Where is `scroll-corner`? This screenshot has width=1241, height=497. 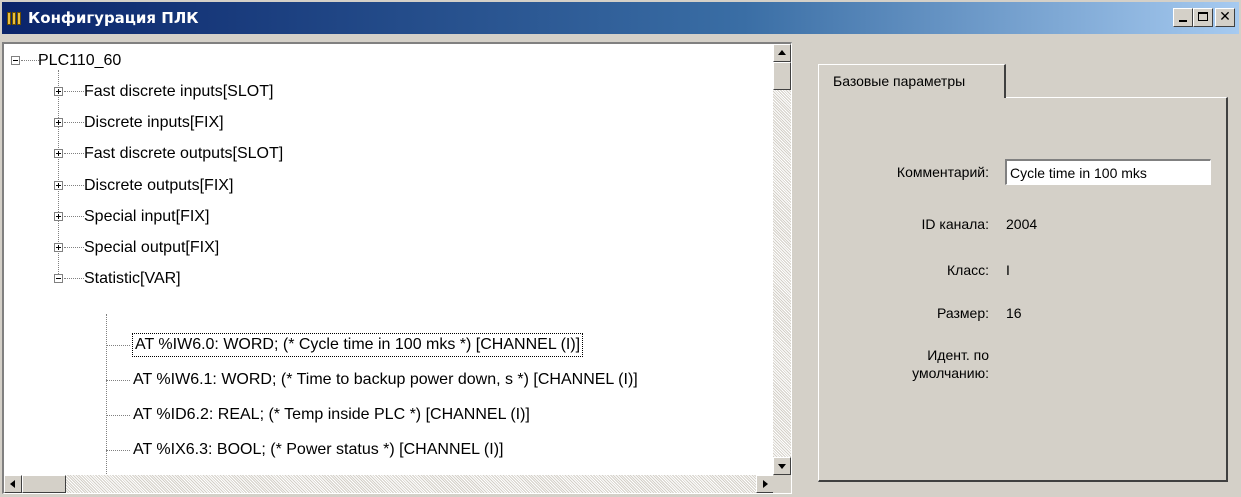 scroll-corner is located at coordinates (782, 484).